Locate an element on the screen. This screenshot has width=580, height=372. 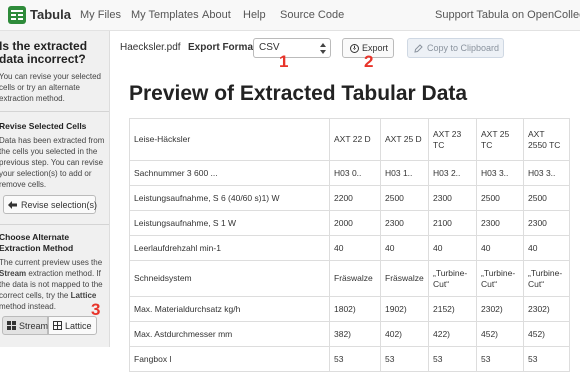
step-marker-1: 1 is located at coordinates (284, 61).